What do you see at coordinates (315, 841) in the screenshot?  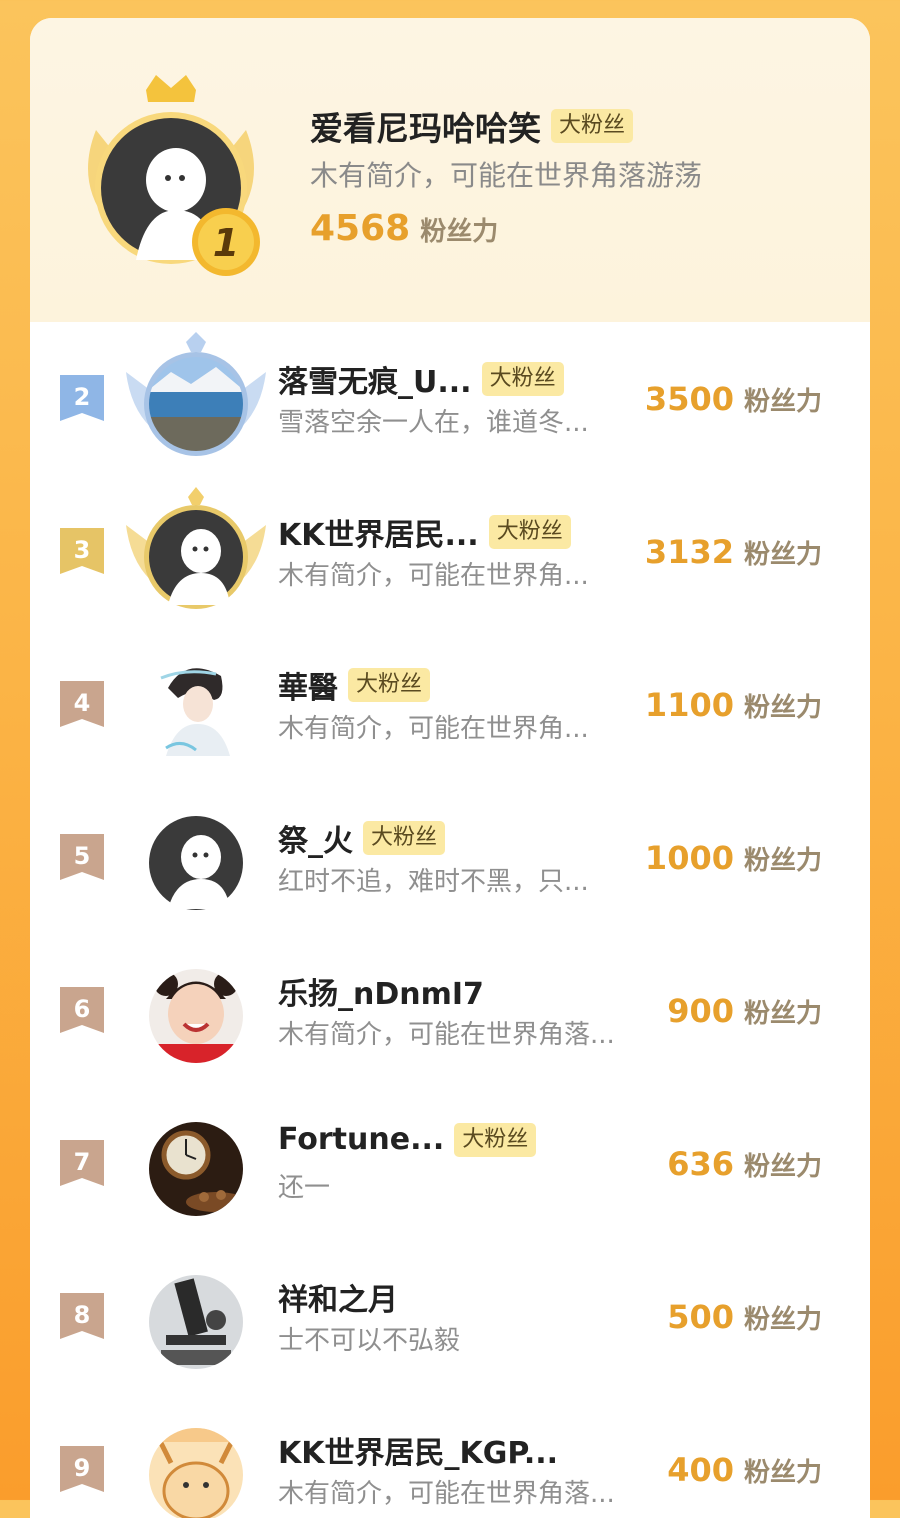 I see `fan-name-text: 祭_火` at bounding box center [315, 841].